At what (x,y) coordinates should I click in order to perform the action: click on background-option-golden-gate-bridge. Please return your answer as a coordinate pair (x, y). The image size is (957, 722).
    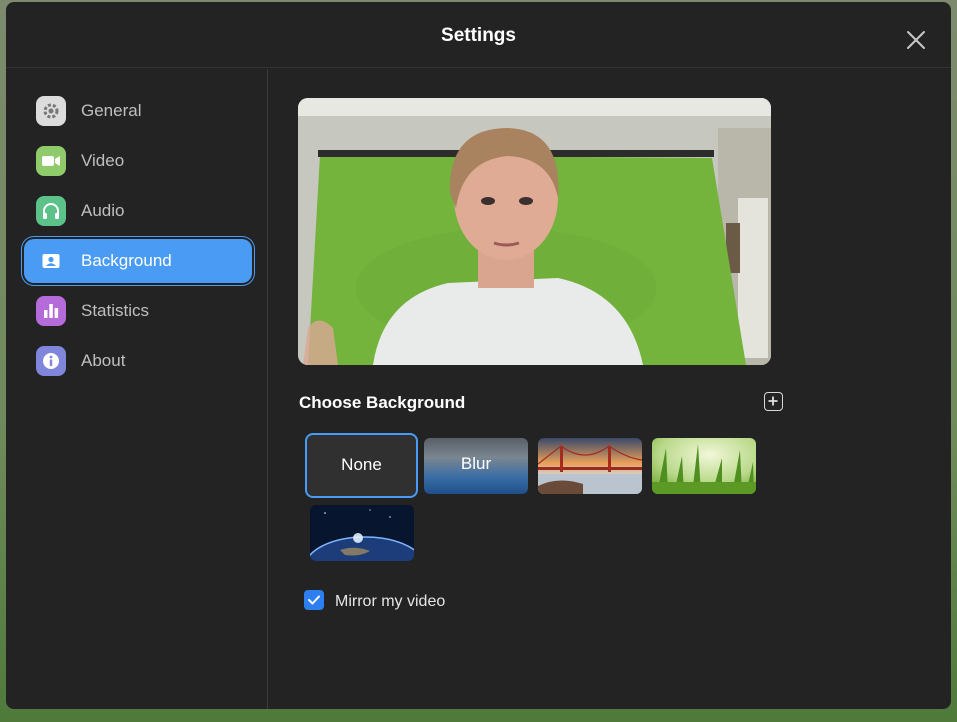
    Looking at the image, I should click on (590, 466).